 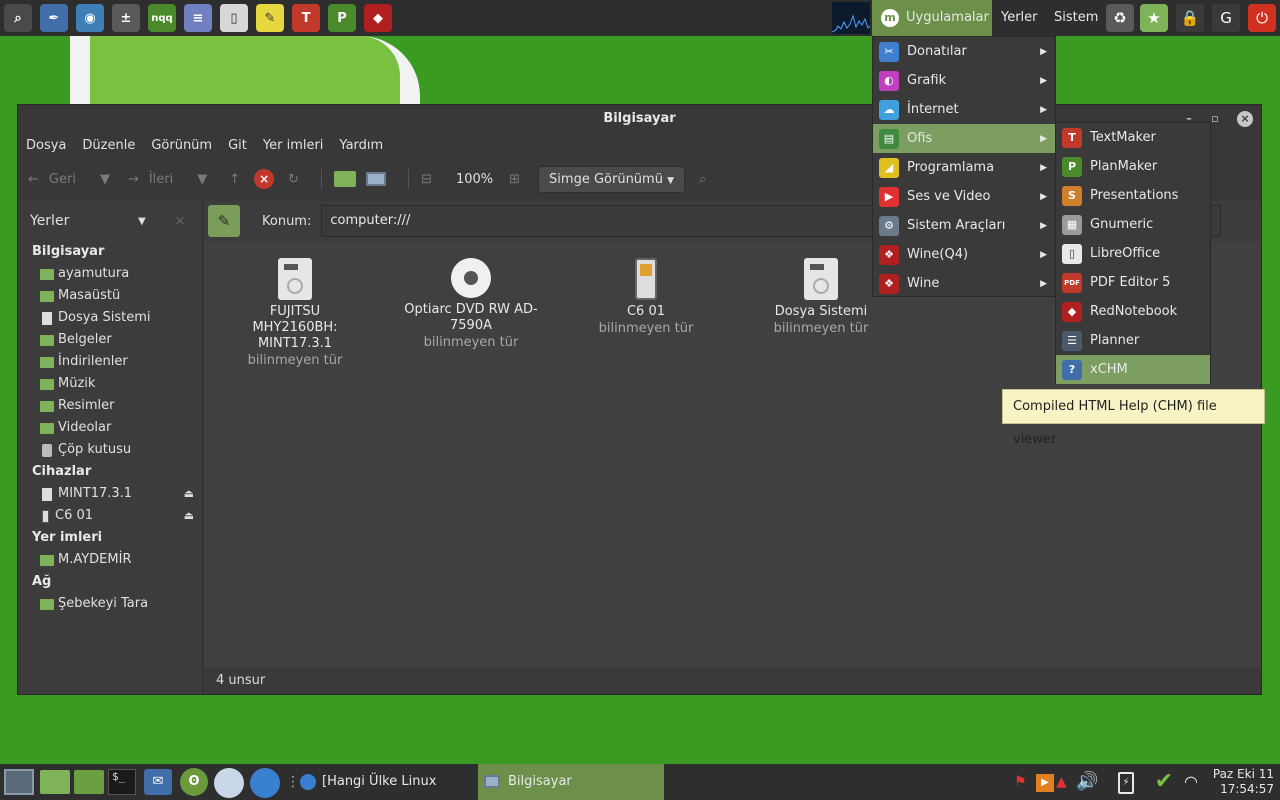 I want to click on menu-4: Yer imleri, so click(x=293, y=145).